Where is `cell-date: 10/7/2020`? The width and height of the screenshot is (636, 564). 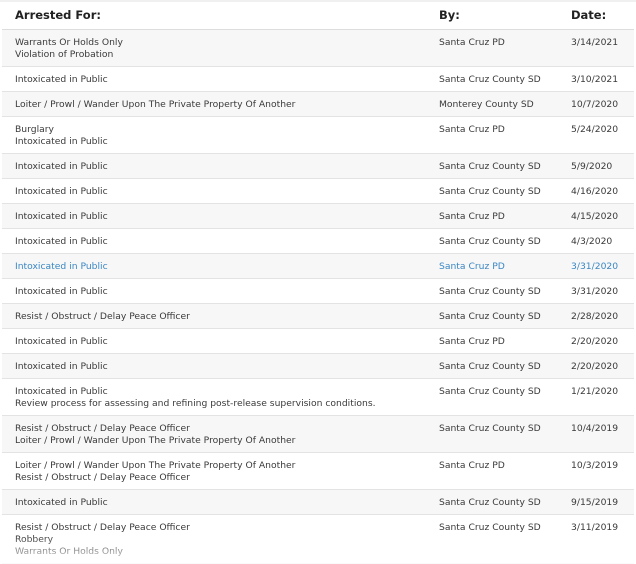
cell-date: 10/7/2020 is located at coordinates (595, 104).